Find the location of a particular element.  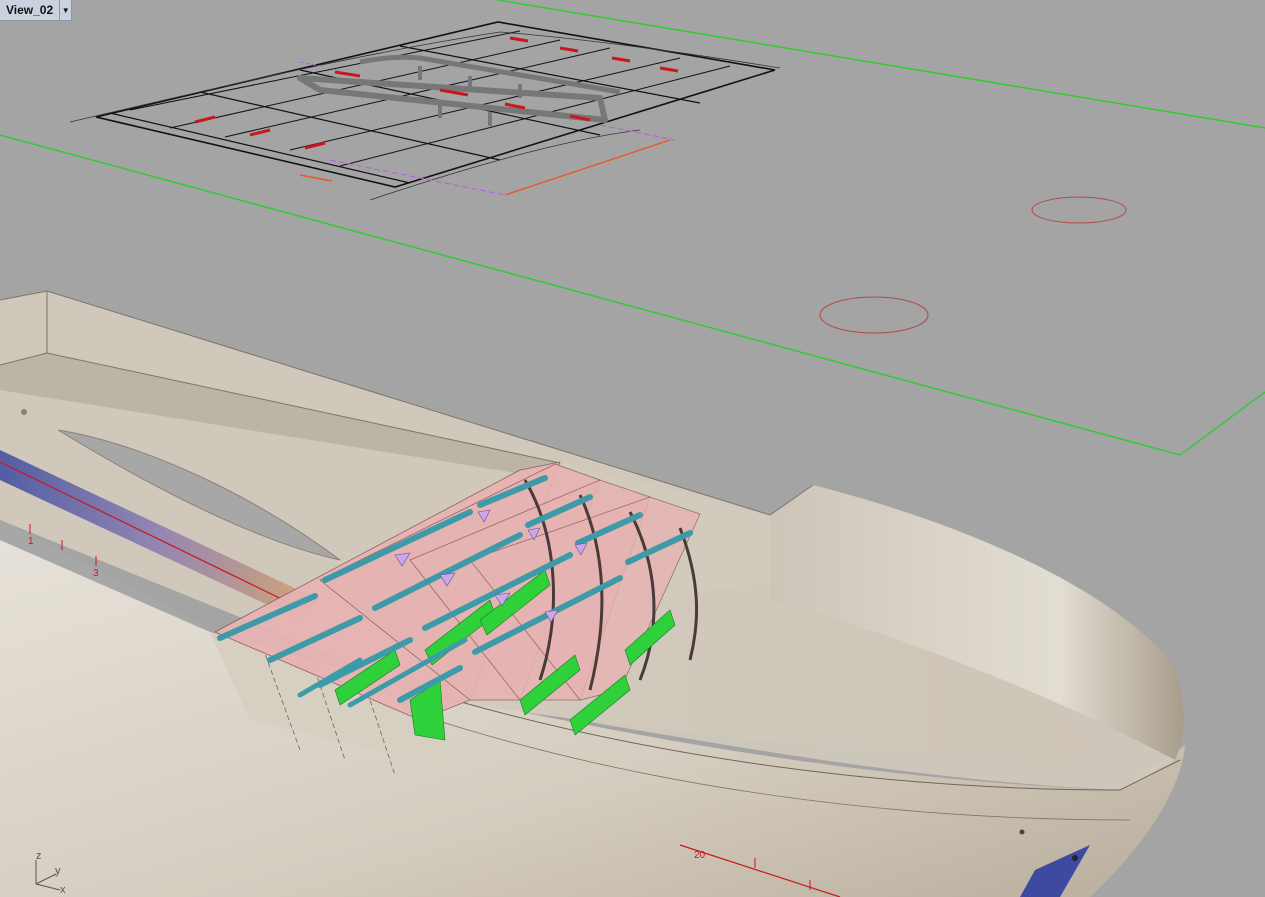

axis-label-y: y is located at coordinates (58, 871).